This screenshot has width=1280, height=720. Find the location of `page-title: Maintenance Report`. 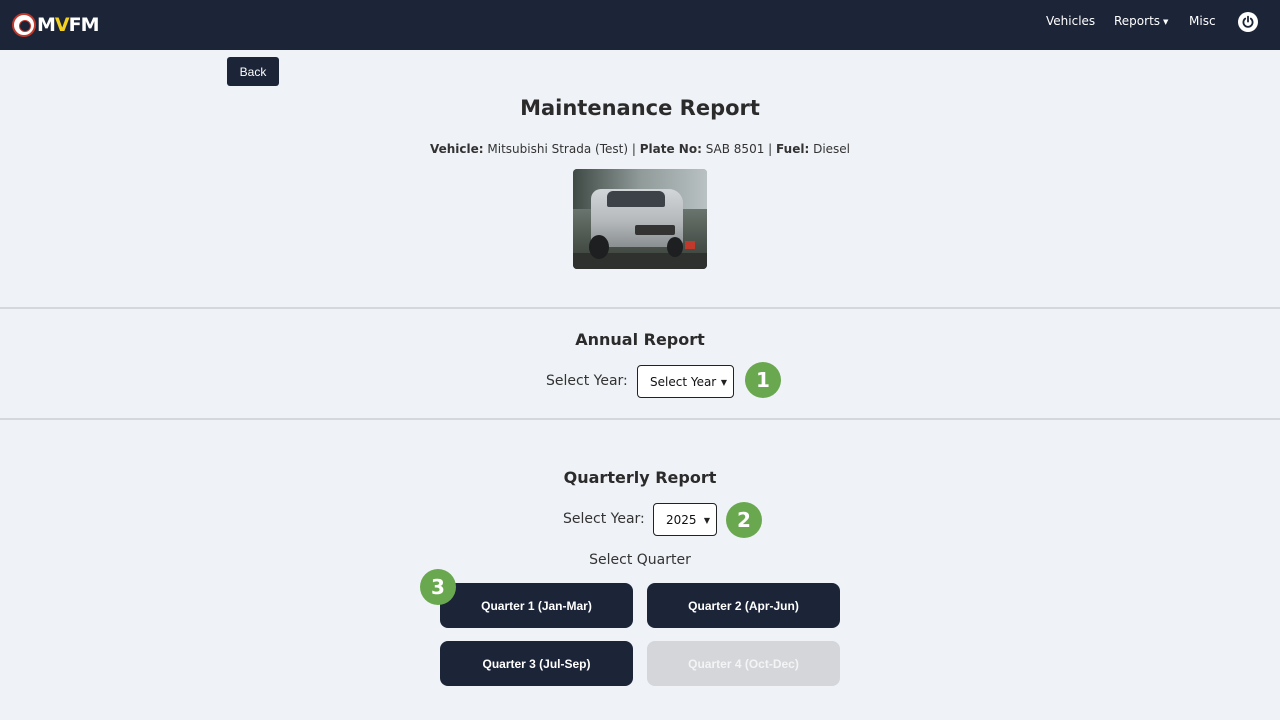

page-title: Maintenance Report is located at coordinates (640, 108).